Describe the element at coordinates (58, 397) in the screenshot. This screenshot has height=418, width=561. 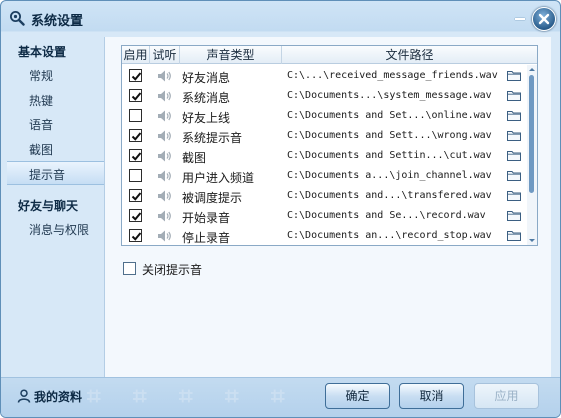
I see `my-profile-label: 我的资料` at that location.